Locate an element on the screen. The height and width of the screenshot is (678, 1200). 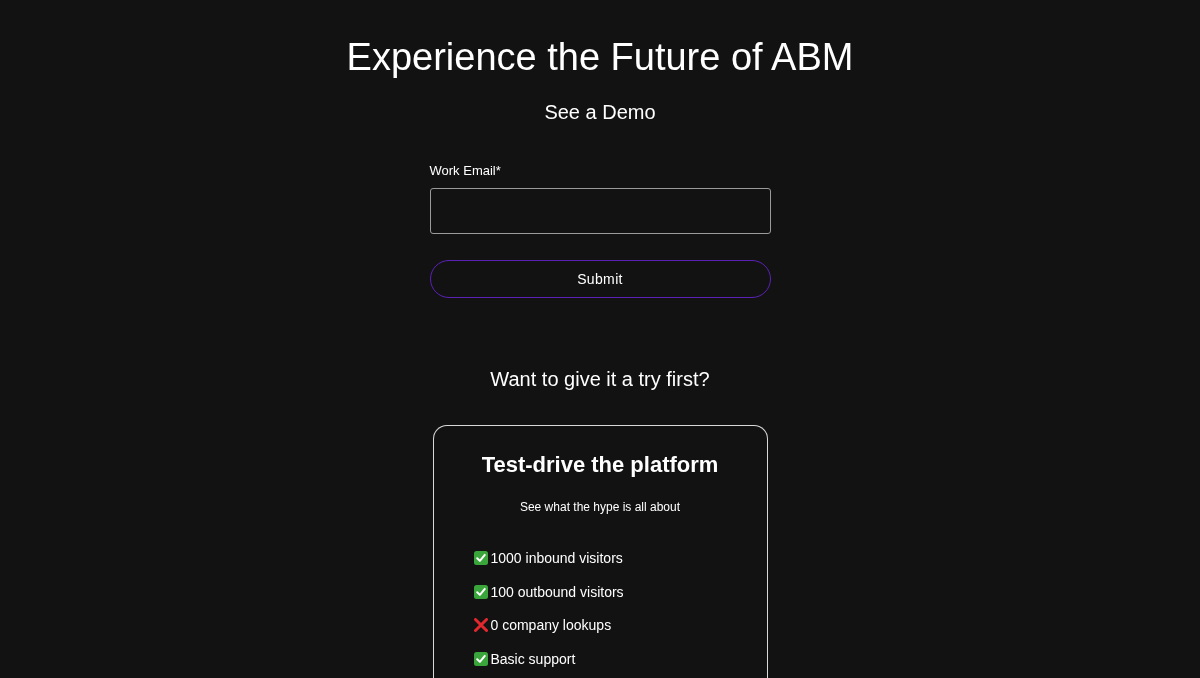
feature-text: 0 company lookups is located at coordinates (551, 625).